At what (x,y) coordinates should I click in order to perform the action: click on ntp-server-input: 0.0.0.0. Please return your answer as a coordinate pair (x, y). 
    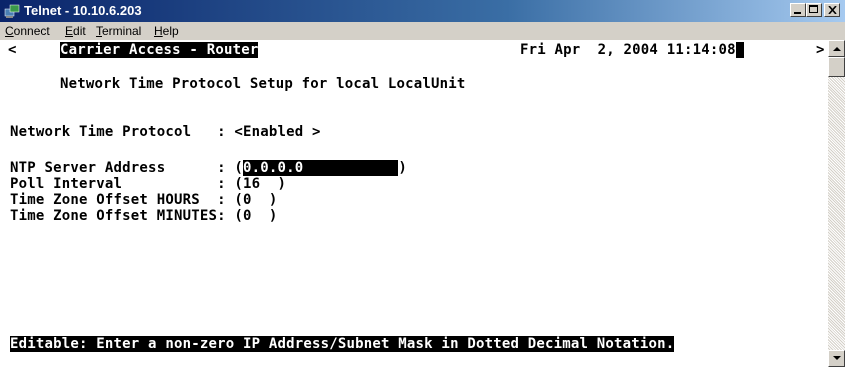
    Looking at the image, I should click on (321, 168).